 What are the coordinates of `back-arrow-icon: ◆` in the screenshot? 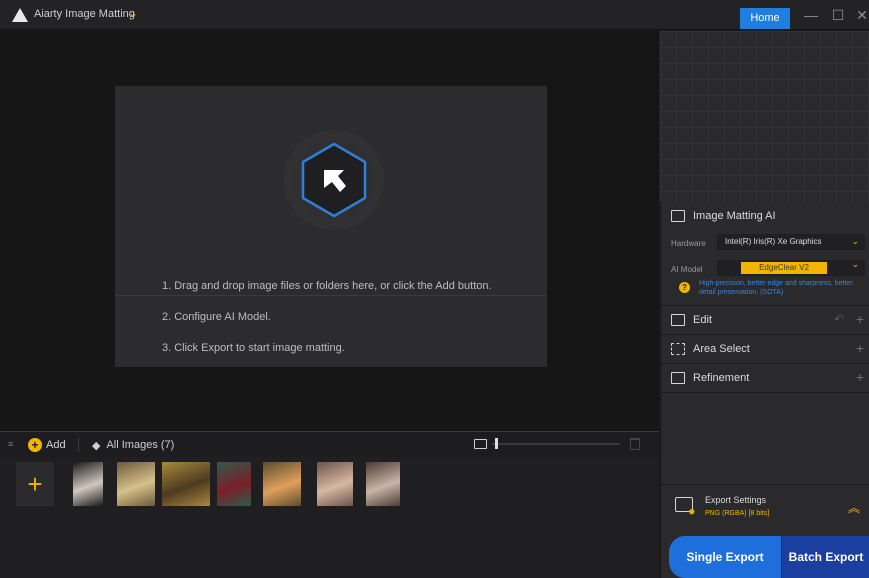 It's located at (96, 445).